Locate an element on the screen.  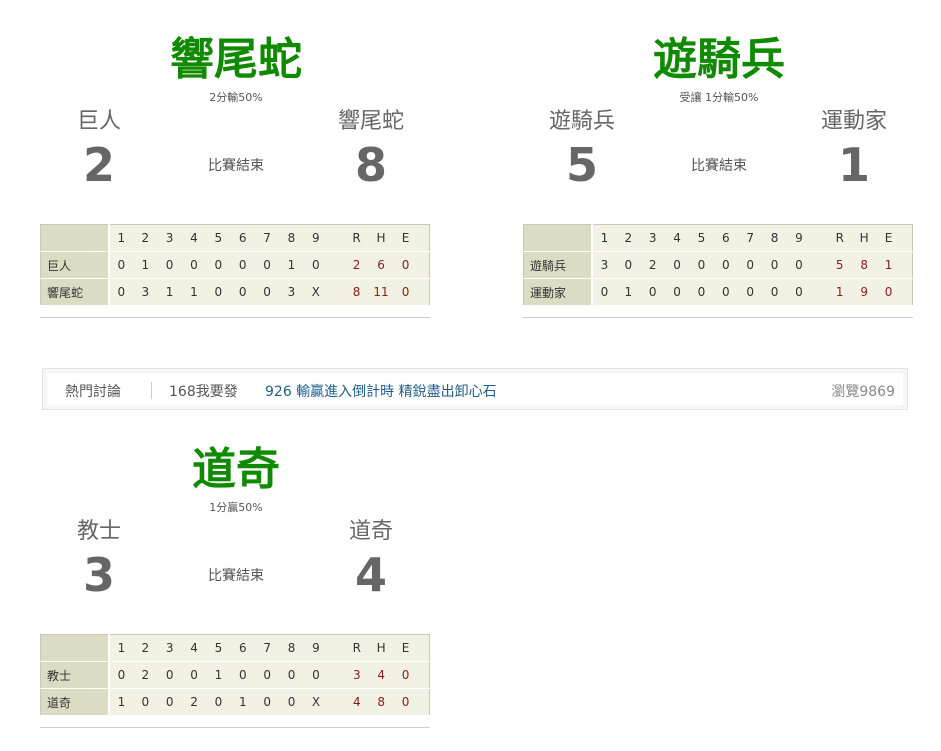
home-team-score: 8 is located at coordinates (370, 165).